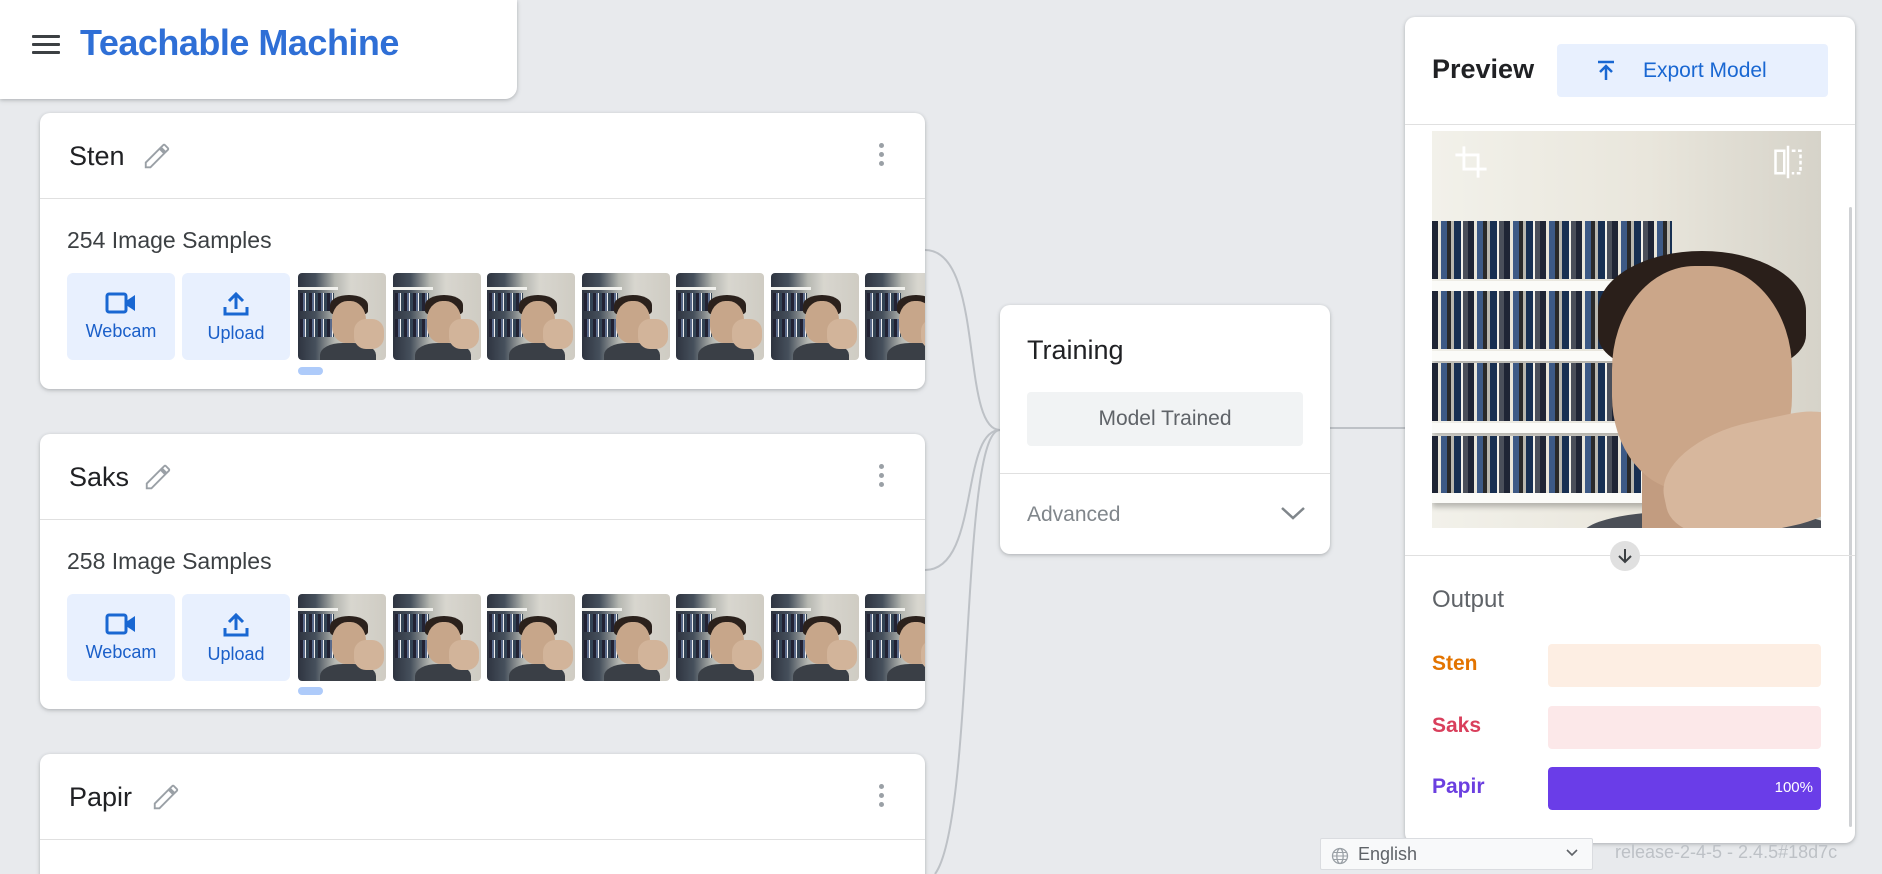 This screenshot has height=874, width=1882. What do you see at coordinates (482, 571) in the screenshot?
I see `class-card-saks: Saks 258 Image Samples Webcam Upload` at bounding box center [482, 571].